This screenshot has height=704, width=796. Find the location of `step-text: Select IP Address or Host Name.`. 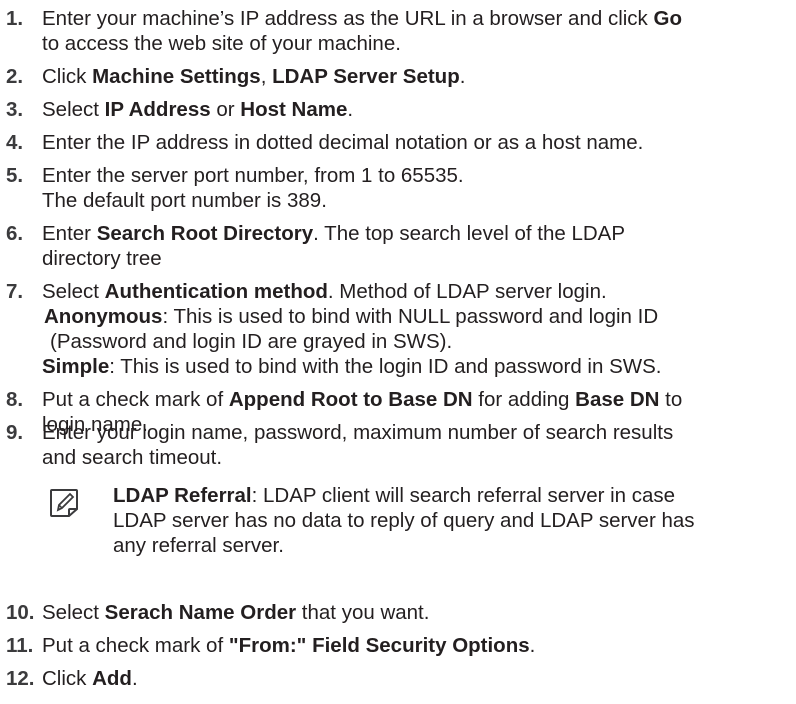

step-text: Select IP Address or Host Name. is located at coordinates (198, 109).